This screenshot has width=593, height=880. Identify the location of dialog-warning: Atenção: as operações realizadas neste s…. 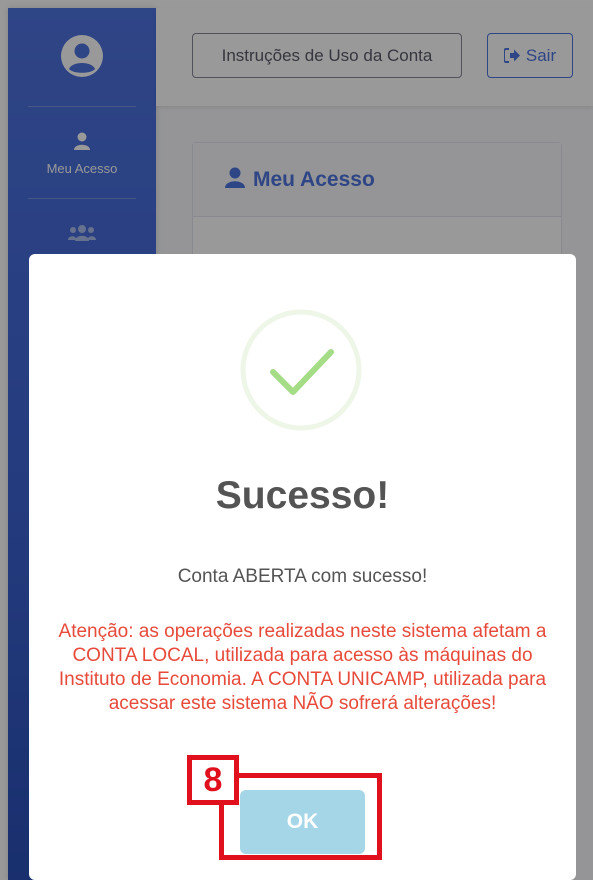
(302, 667).